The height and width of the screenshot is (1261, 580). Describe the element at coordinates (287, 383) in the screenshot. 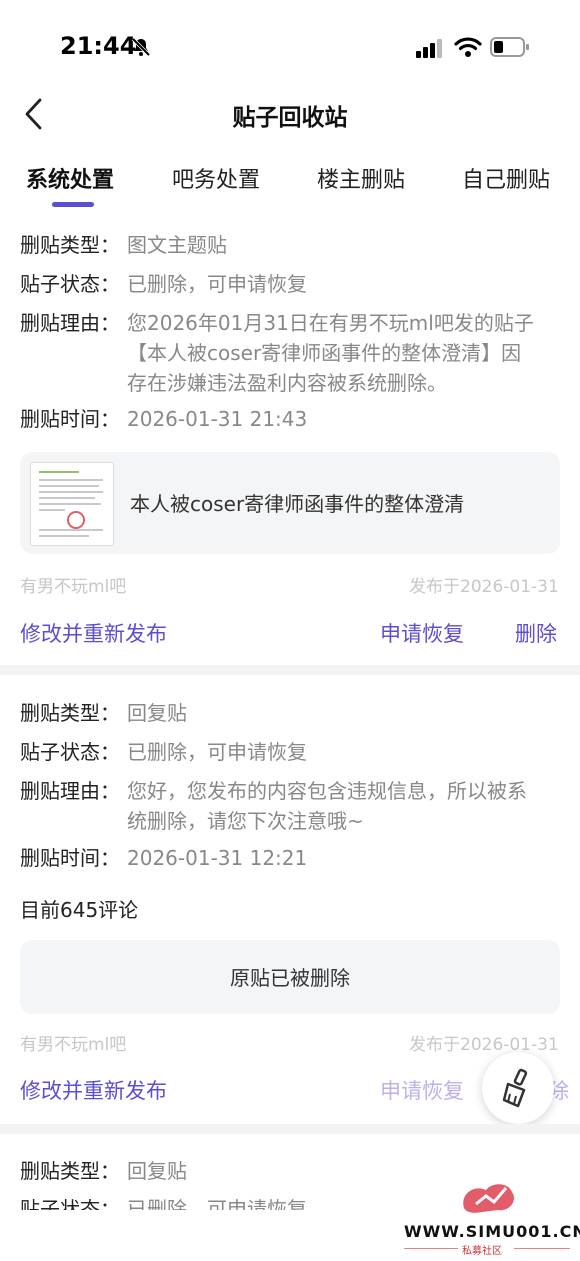

I see `reason-line: 存在涉嫌违法盈利内容被系统删除。` at that location.